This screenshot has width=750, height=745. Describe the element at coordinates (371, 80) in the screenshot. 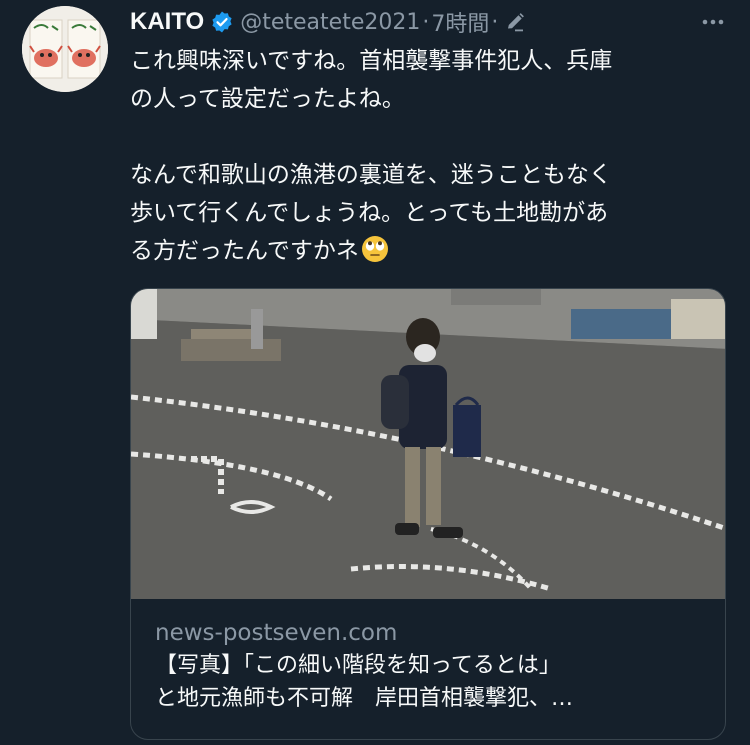

I see `tweet-text-paragraph: これ興味深いですね。首相襲撃事件犯人、兵庫 の人って設定だったよね。` at that location.